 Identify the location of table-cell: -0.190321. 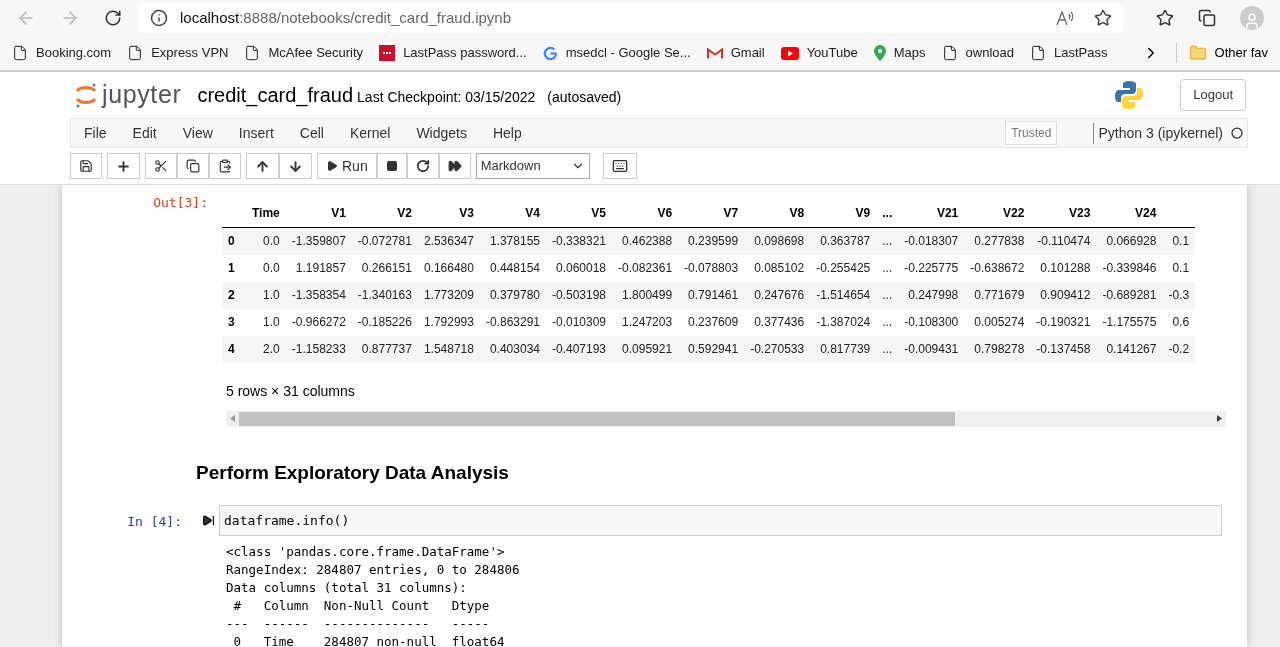
(1063, 322).